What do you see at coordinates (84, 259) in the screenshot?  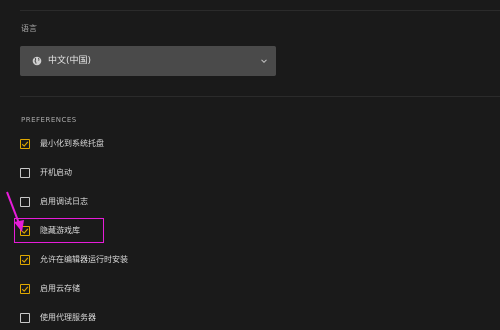 I see `option-label: 允许在编辑器运行时安装` at bounding box center [84, 259].